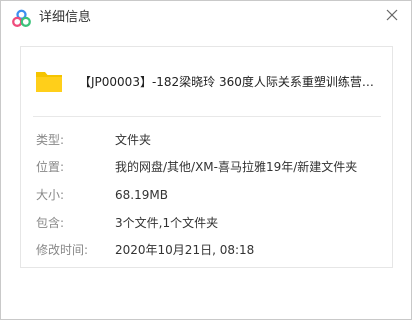 This screenshot has width=412, height=320. Describe the element at coordinates (206, 140) in the screenshot. I see `detail-row-type: 类型: 文件夹` at that location.